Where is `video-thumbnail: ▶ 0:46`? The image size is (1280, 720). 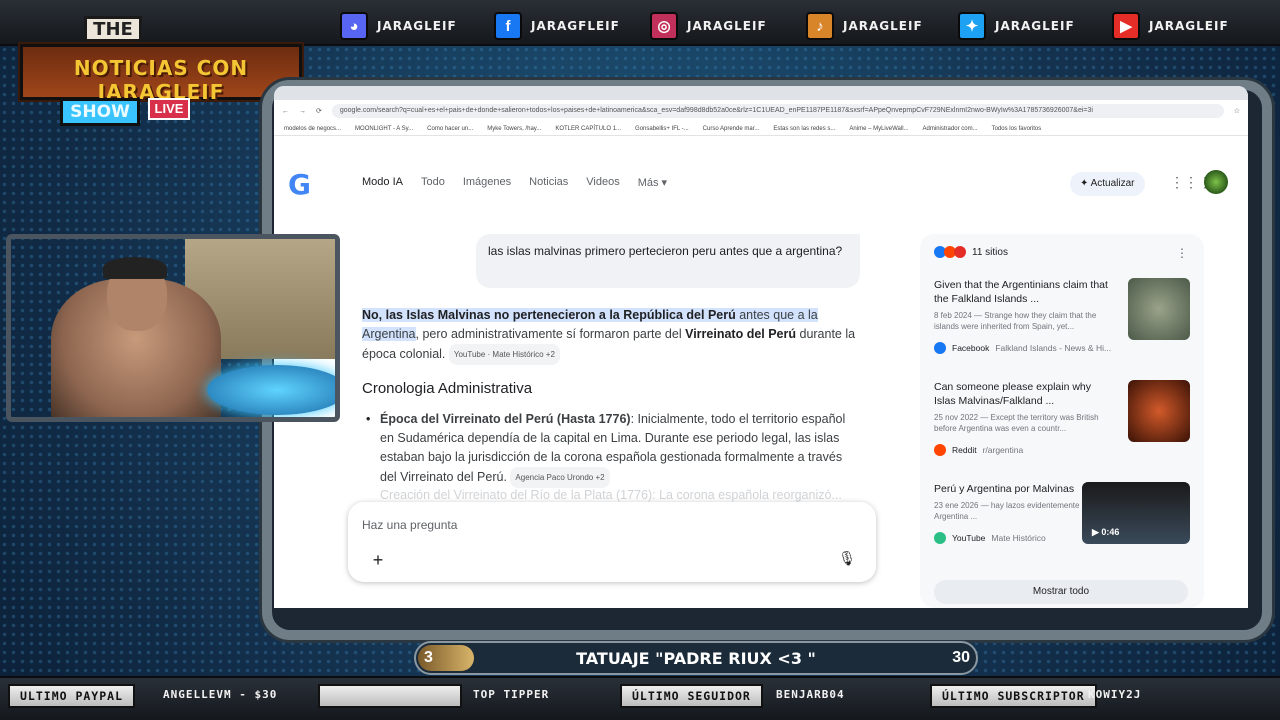 video-thumbnail: ▶ 0:46 is located at coordinates (1136, 513).